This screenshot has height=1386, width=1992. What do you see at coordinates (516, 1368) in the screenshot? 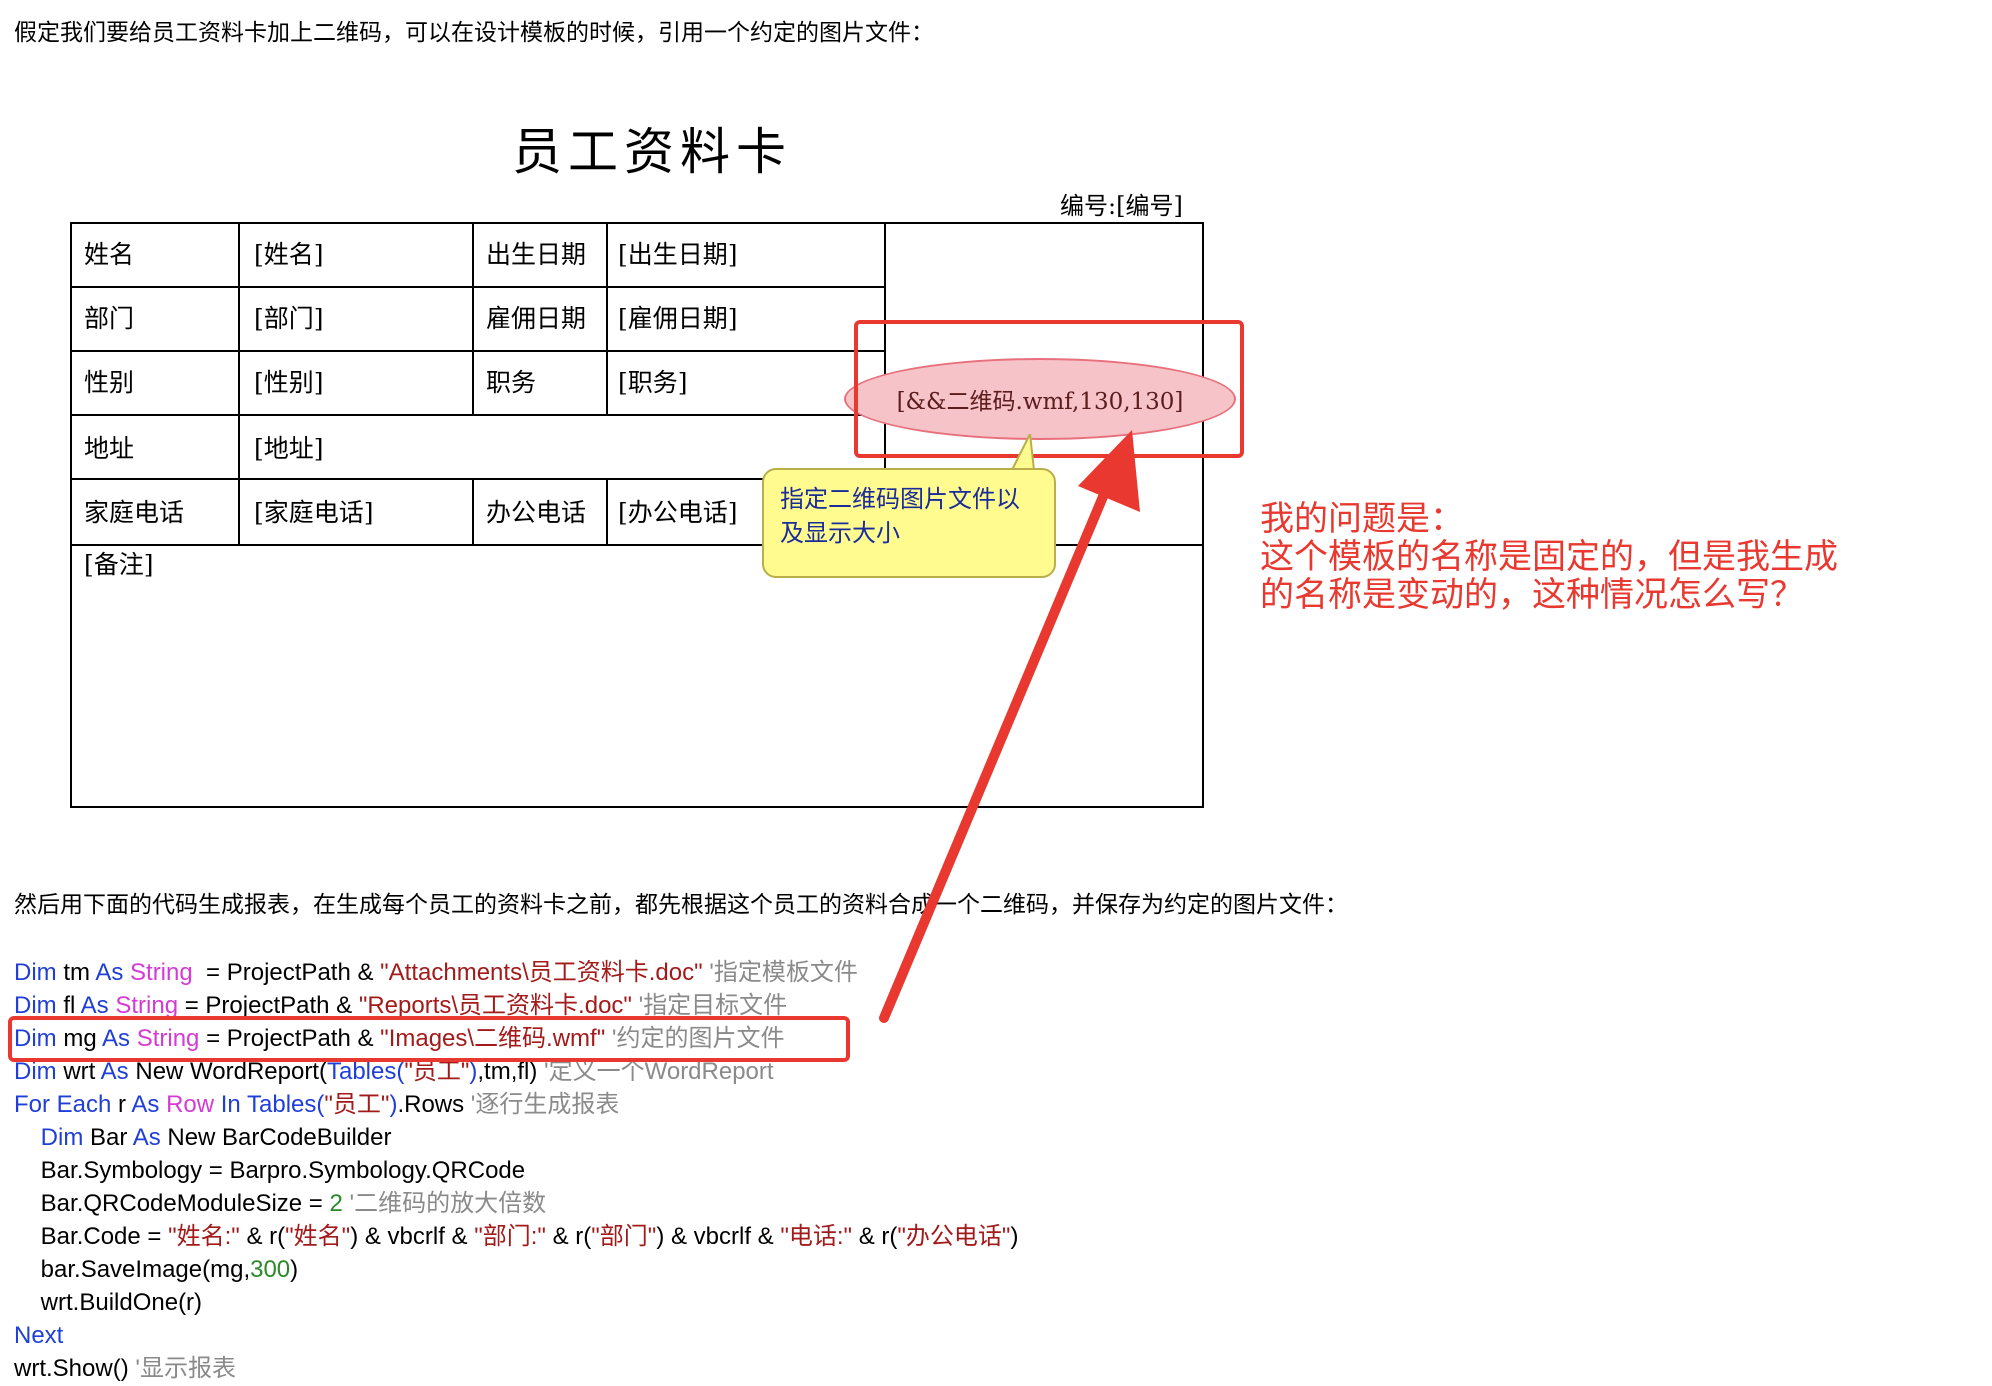
I see `code-line: wrt.Show() '显示报表` at bounding box center [516, 1368].